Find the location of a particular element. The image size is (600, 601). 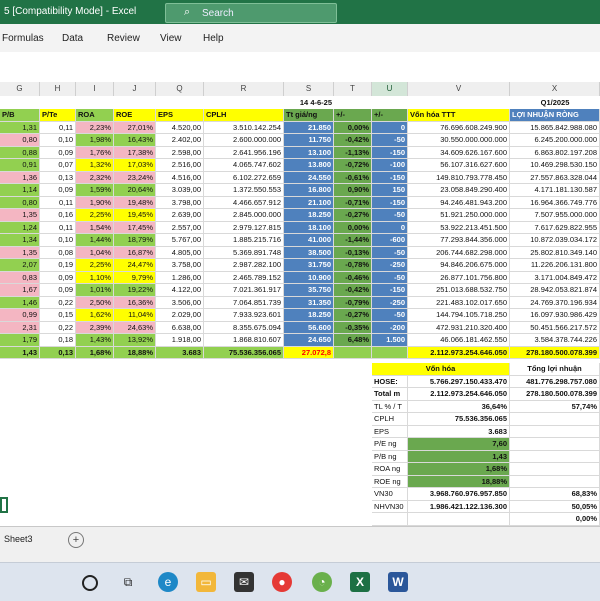

summary-value-2: 0,00% is located at coordinates (555, 519).